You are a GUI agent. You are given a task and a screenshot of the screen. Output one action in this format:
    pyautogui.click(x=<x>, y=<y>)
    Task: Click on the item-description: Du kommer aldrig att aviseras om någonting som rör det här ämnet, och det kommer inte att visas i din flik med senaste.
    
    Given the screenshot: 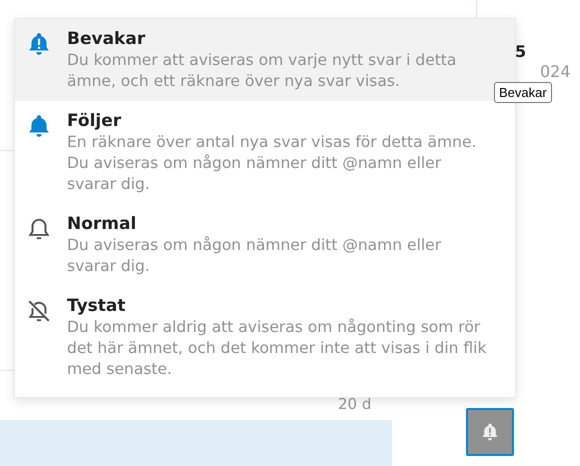 What is the action you would take?
    pyautogui.click(x=277, y=348)
    